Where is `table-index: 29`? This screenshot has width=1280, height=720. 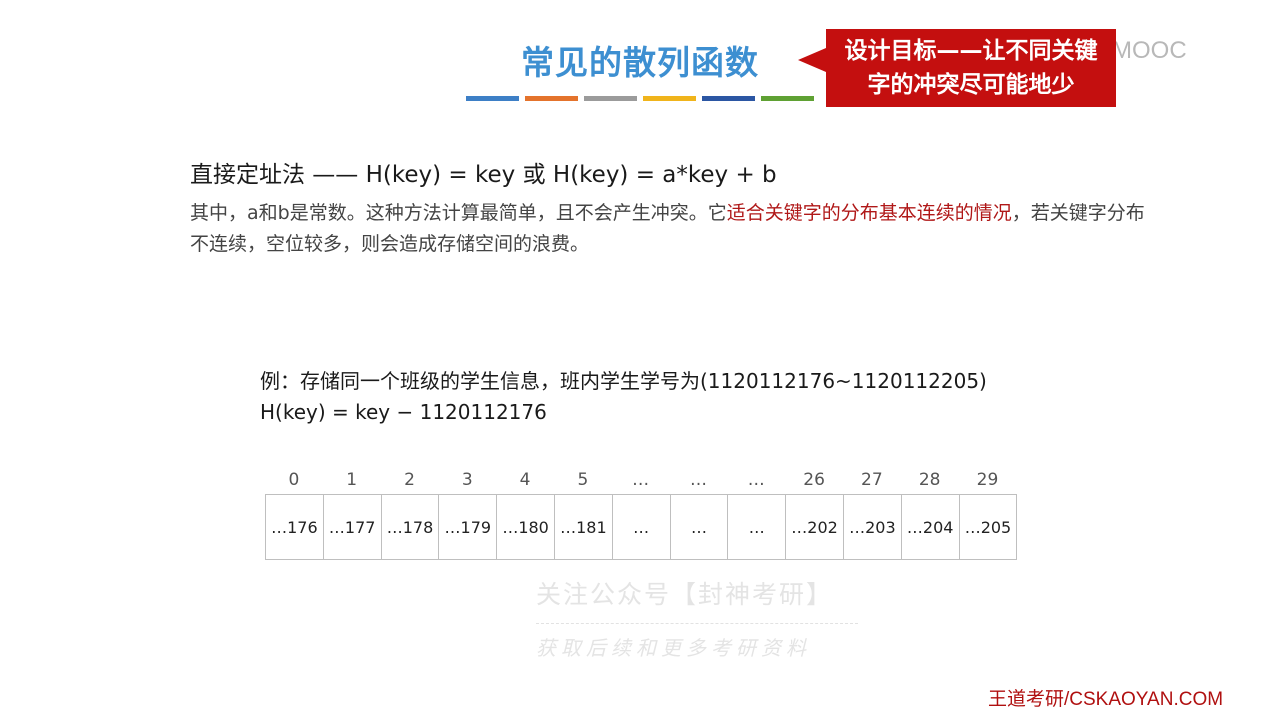
table-index: 29 is located at coordinates (987, 480).